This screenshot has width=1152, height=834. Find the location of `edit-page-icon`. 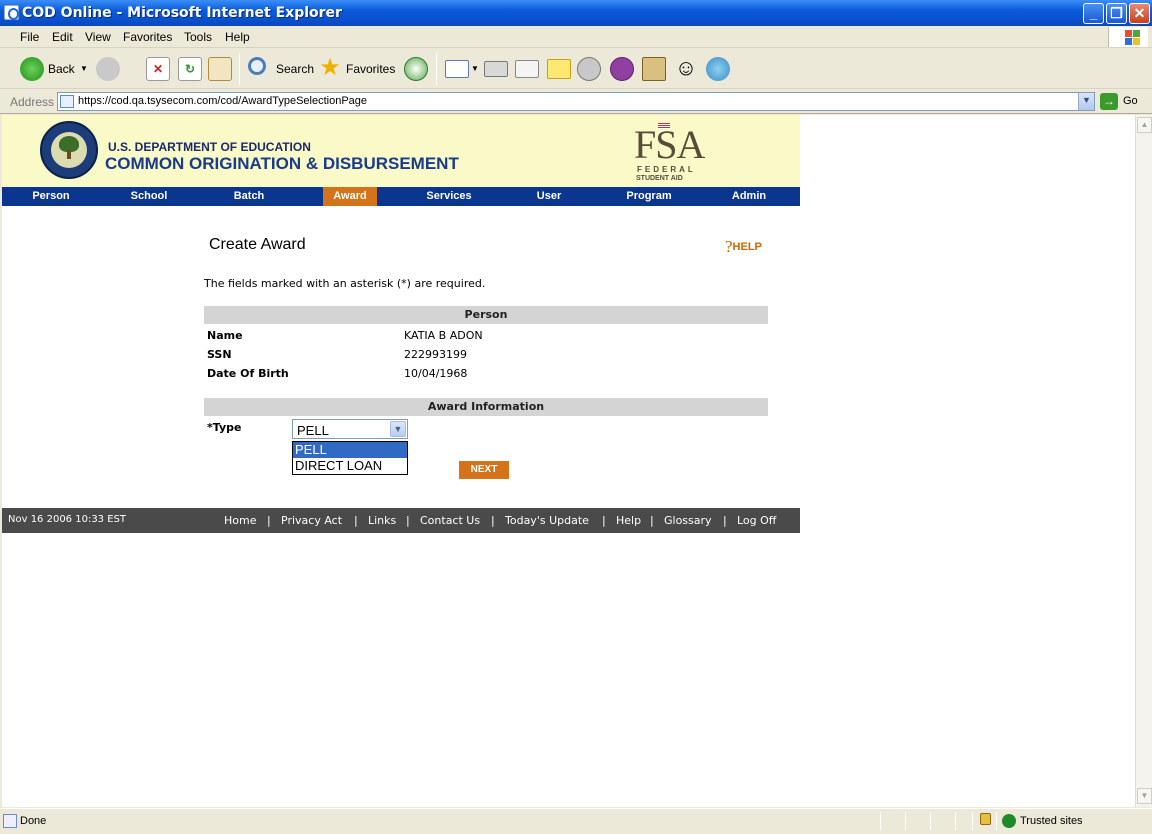

edit-page-icon is located at coordinates (527, 69).